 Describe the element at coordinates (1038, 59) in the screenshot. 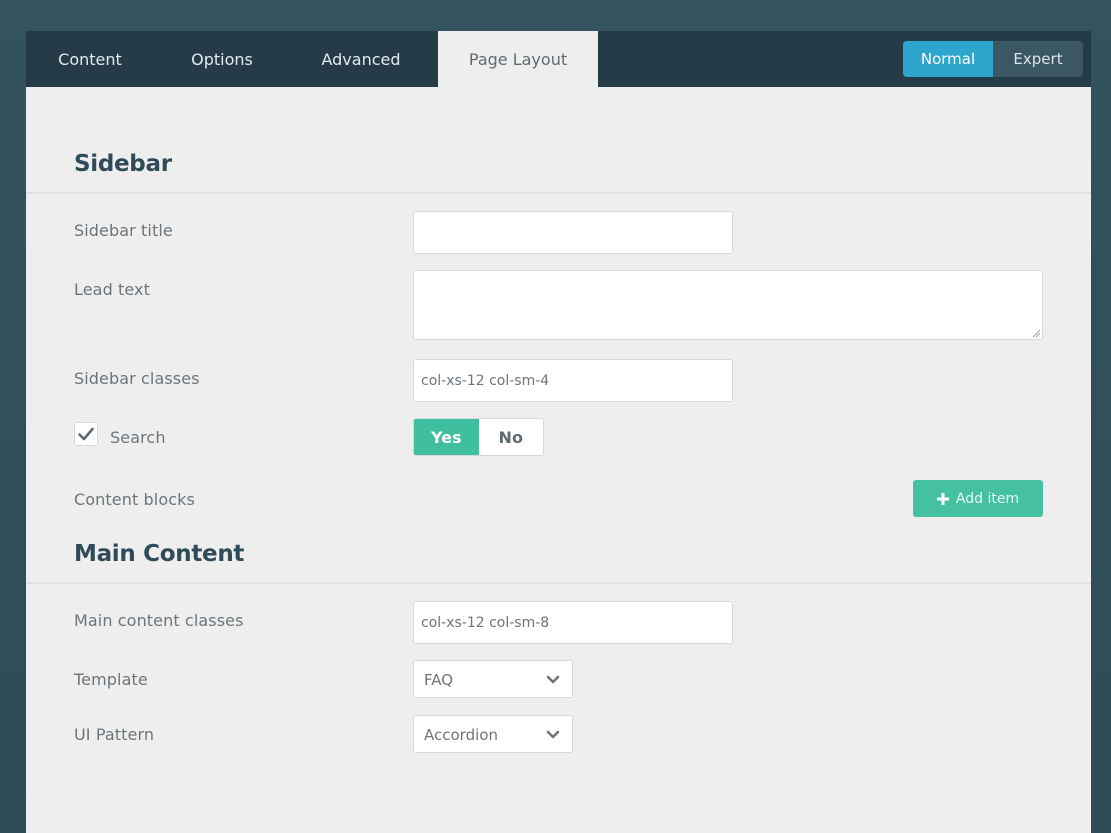

I see `mode-expert-button: Expert` at that location.